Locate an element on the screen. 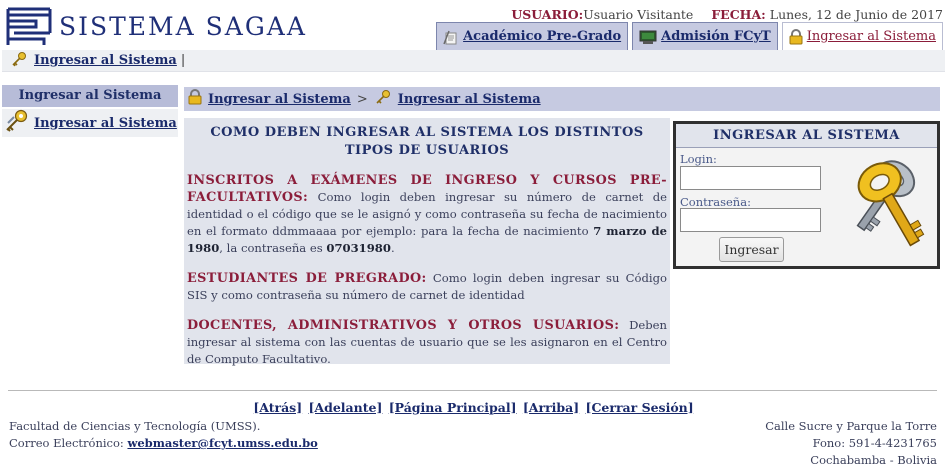  footer-divider is located at coordinates (472, 390).